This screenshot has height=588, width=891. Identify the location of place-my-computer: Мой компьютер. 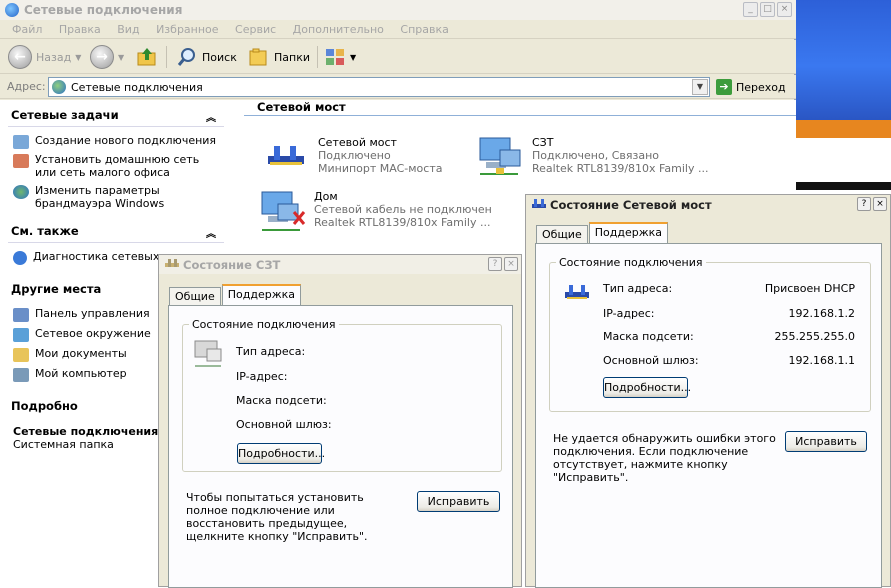
(70, 374).